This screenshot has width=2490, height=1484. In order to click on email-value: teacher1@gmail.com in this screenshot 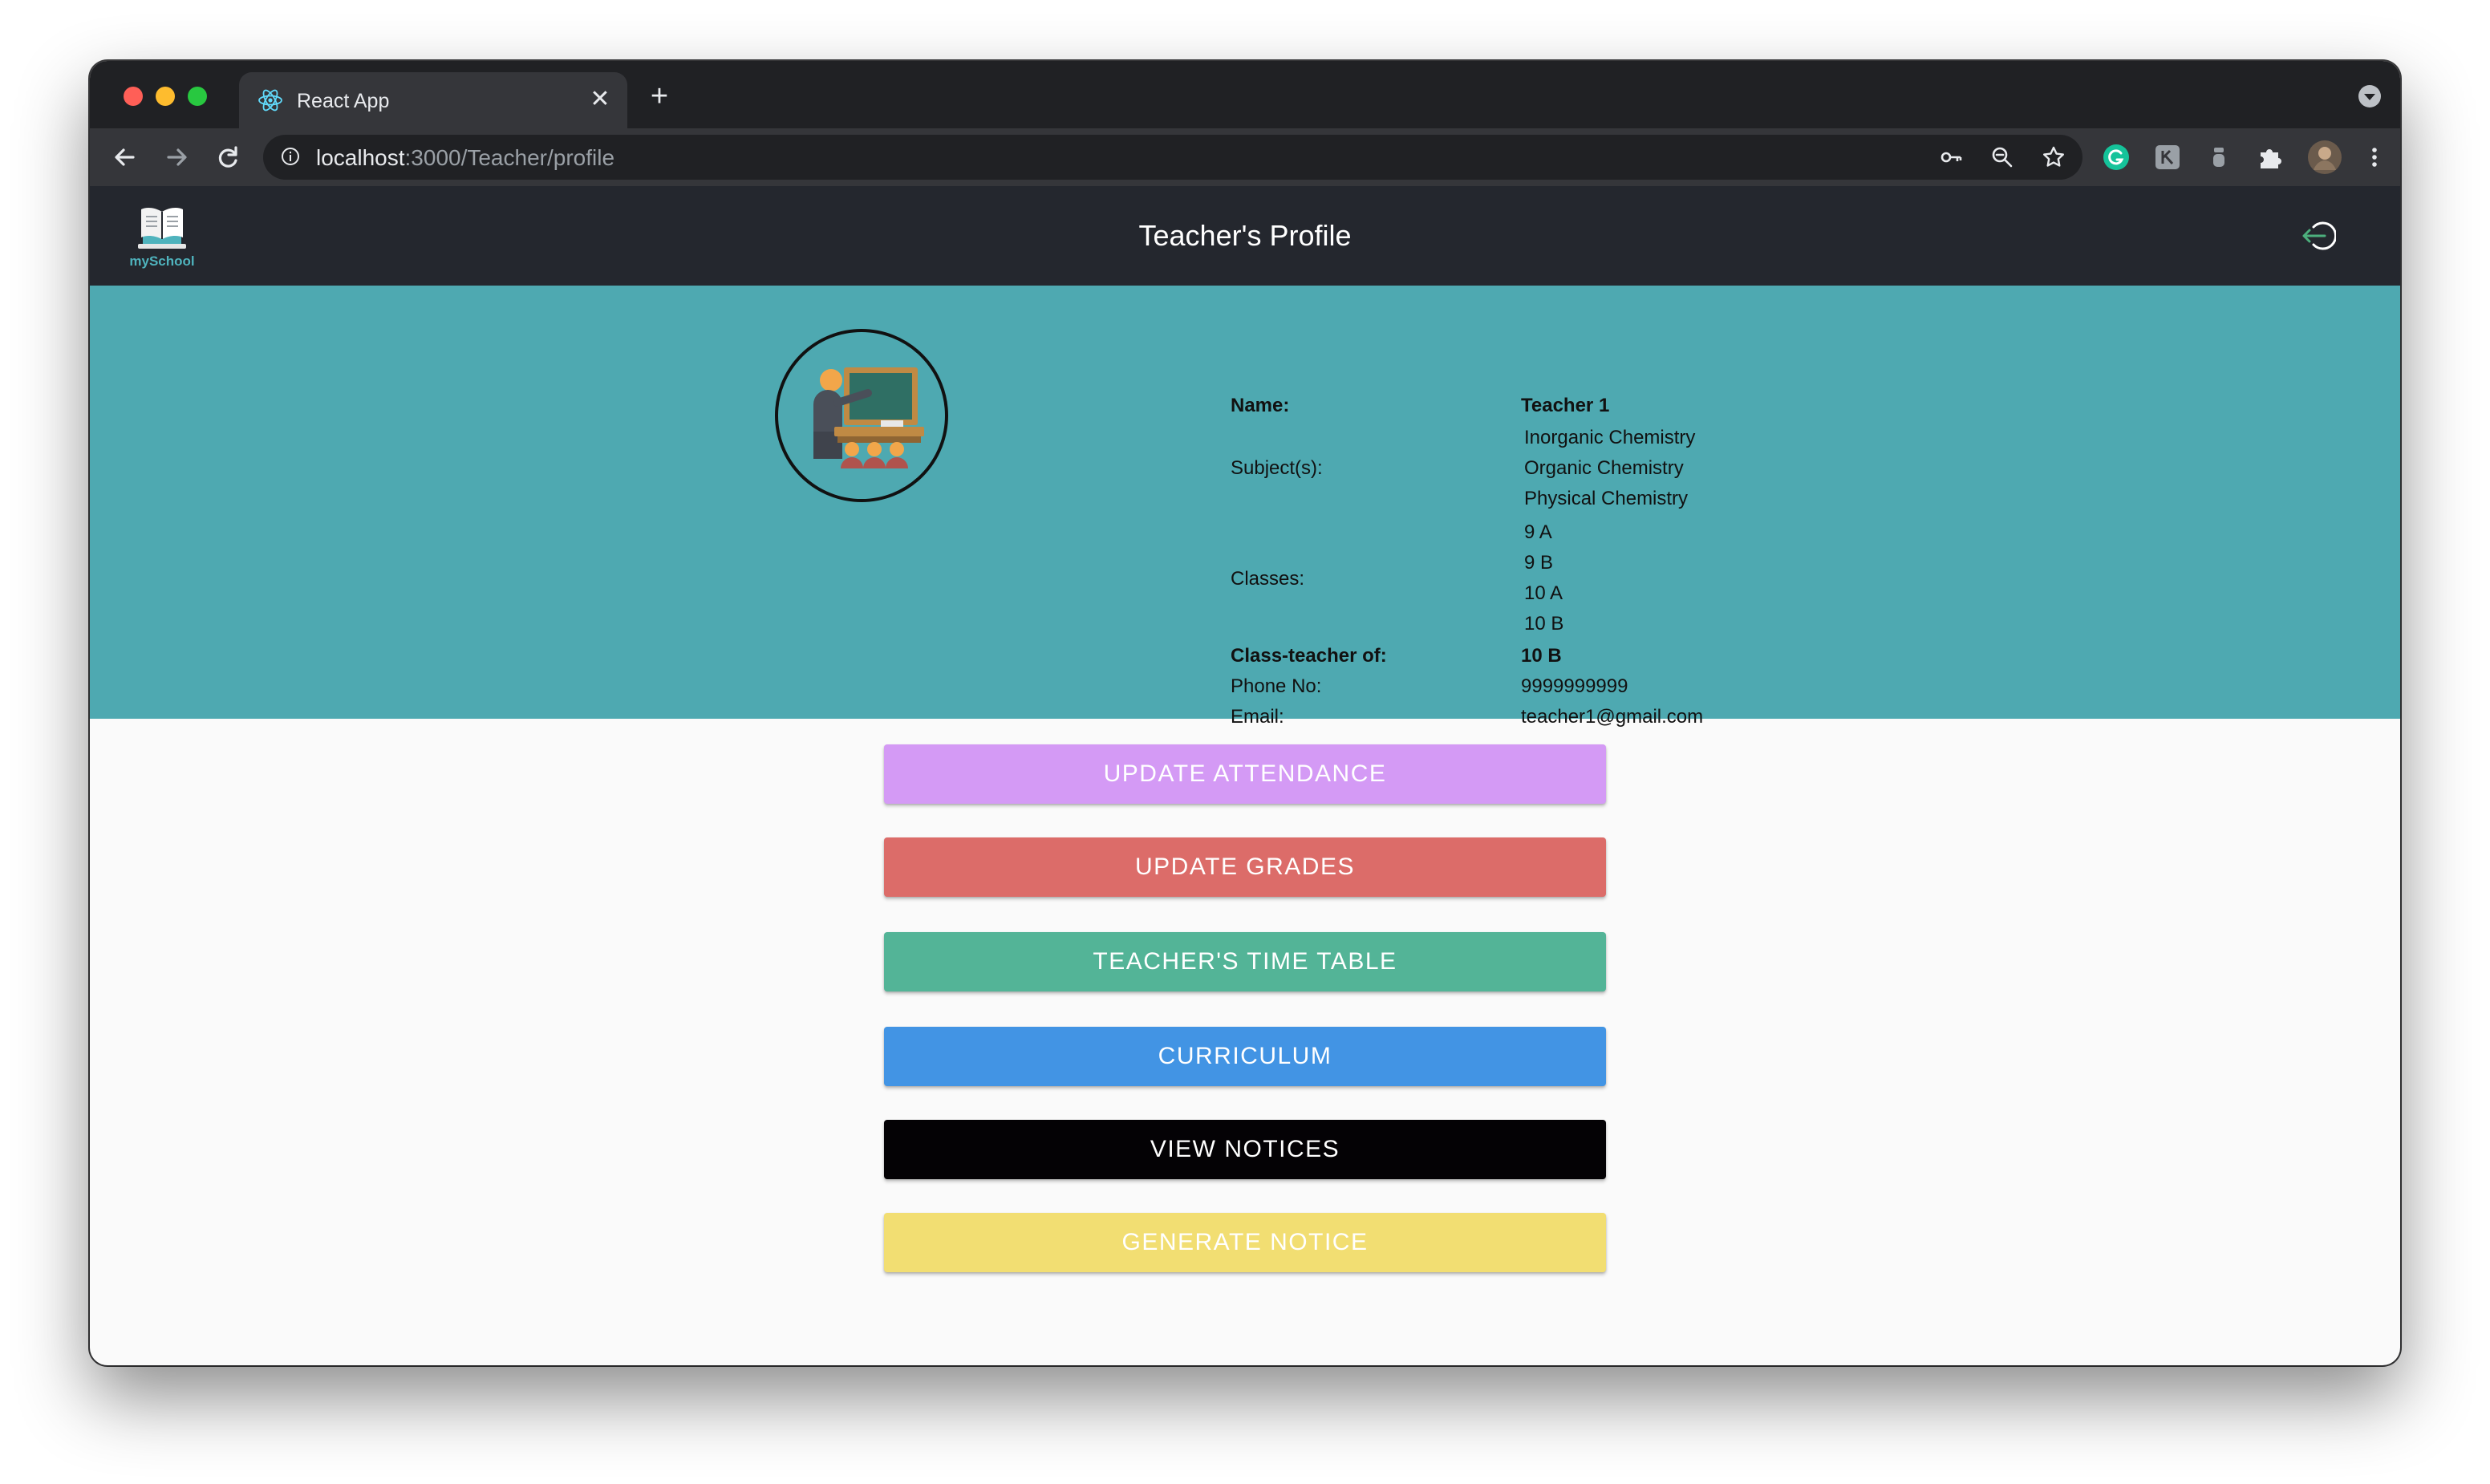, I will do `click(1612, 717)`.